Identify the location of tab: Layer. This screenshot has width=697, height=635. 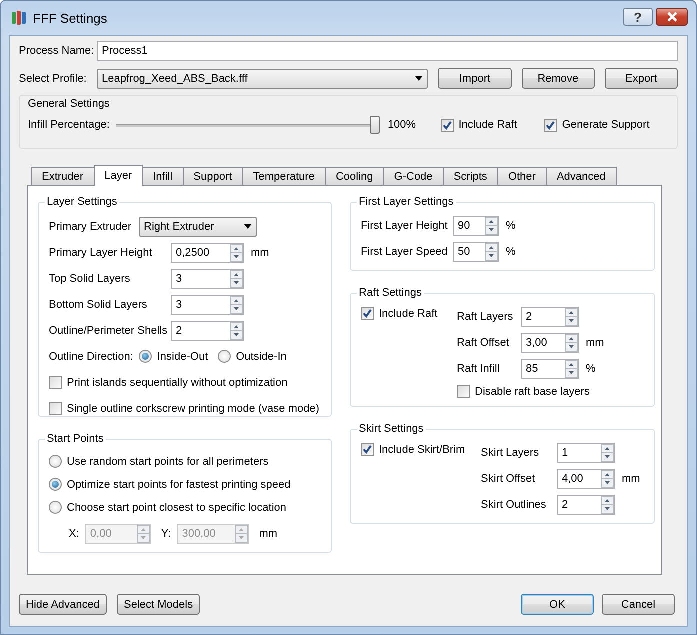
(119, 175).